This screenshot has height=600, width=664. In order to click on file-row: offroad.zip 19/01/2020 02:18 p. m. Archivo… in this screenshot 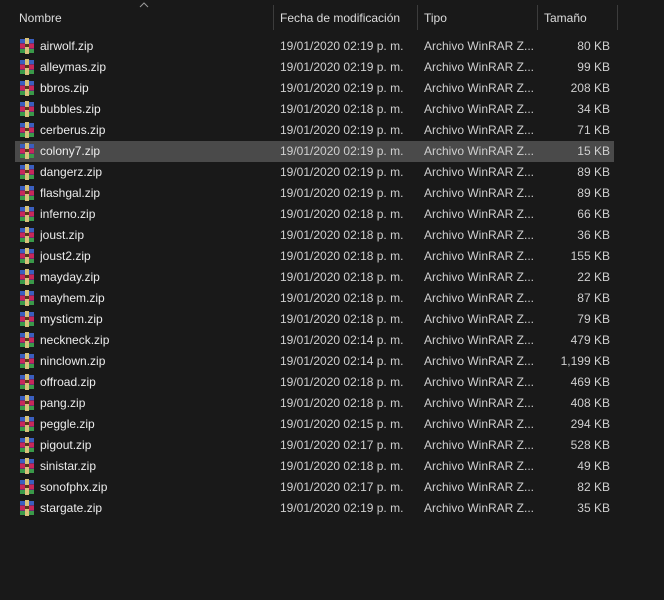, I will do `click(314, 382)`.